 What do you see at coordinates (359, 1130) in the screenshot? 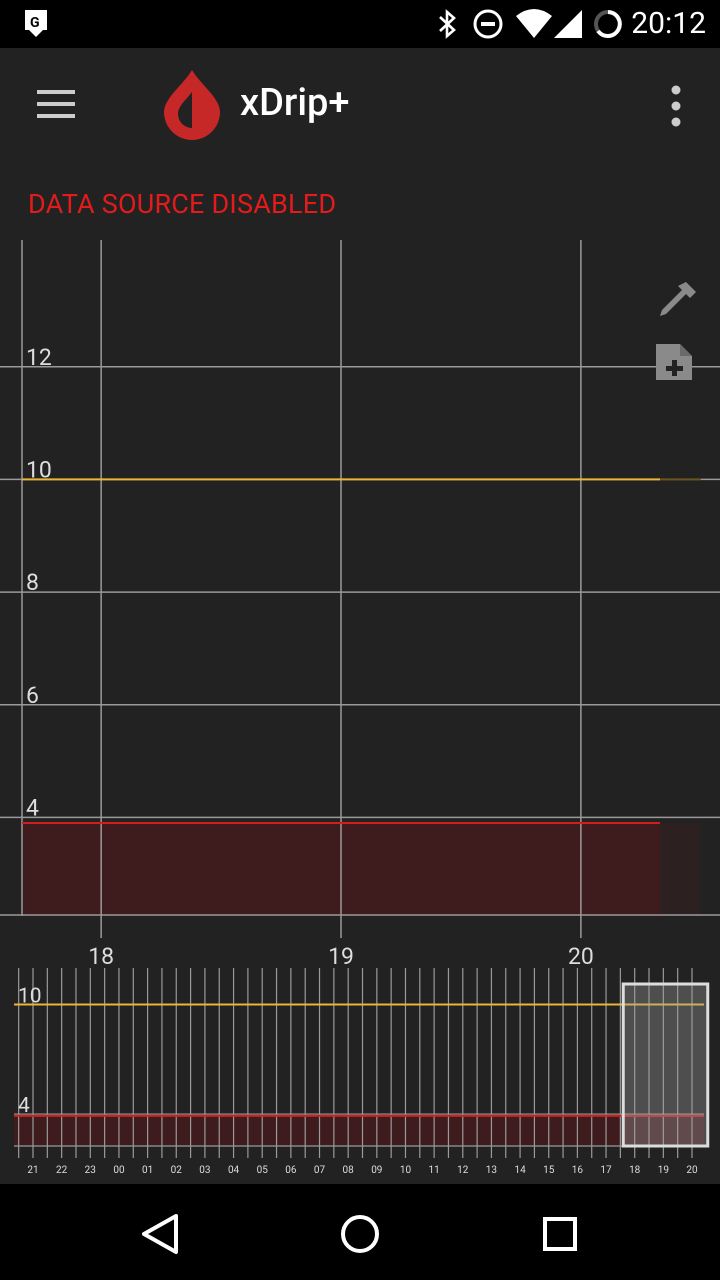
I see `preview-low-range-area` at bounding box center [359, 1130].